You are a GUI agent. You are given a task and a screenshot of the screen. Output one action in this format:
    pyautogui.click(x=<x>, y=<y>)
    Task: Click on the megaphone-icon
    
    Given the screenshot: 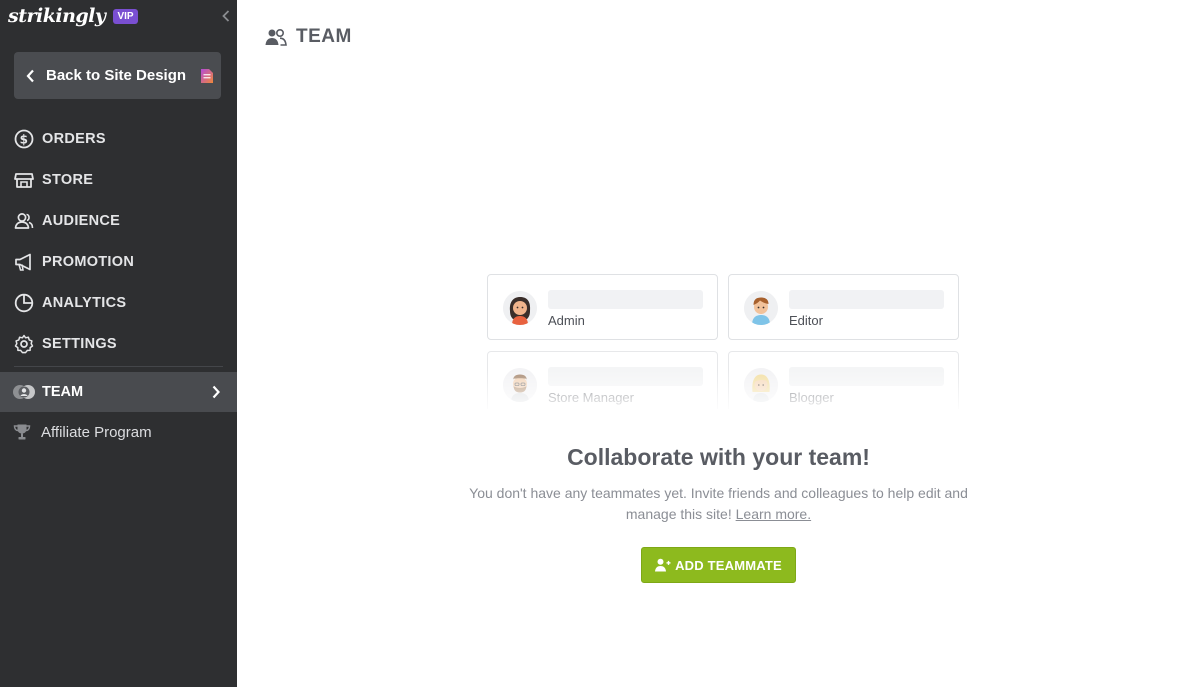 What is the action you would take?
    pyautogui.click(x=24, y=262)
    